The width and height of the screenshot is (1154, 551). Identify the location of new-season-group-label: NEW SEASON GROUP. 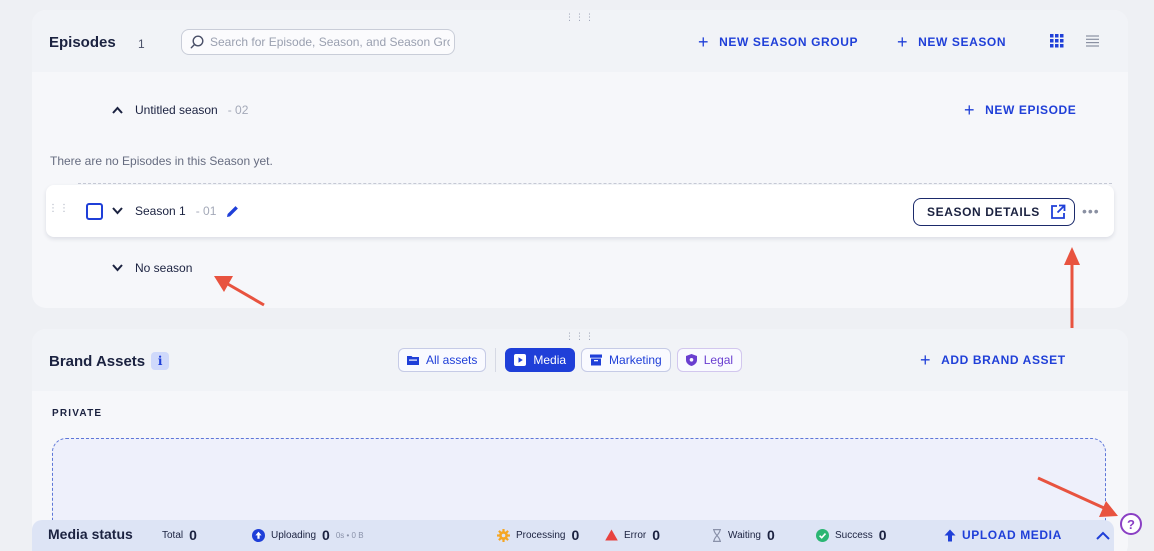
(789, 42).